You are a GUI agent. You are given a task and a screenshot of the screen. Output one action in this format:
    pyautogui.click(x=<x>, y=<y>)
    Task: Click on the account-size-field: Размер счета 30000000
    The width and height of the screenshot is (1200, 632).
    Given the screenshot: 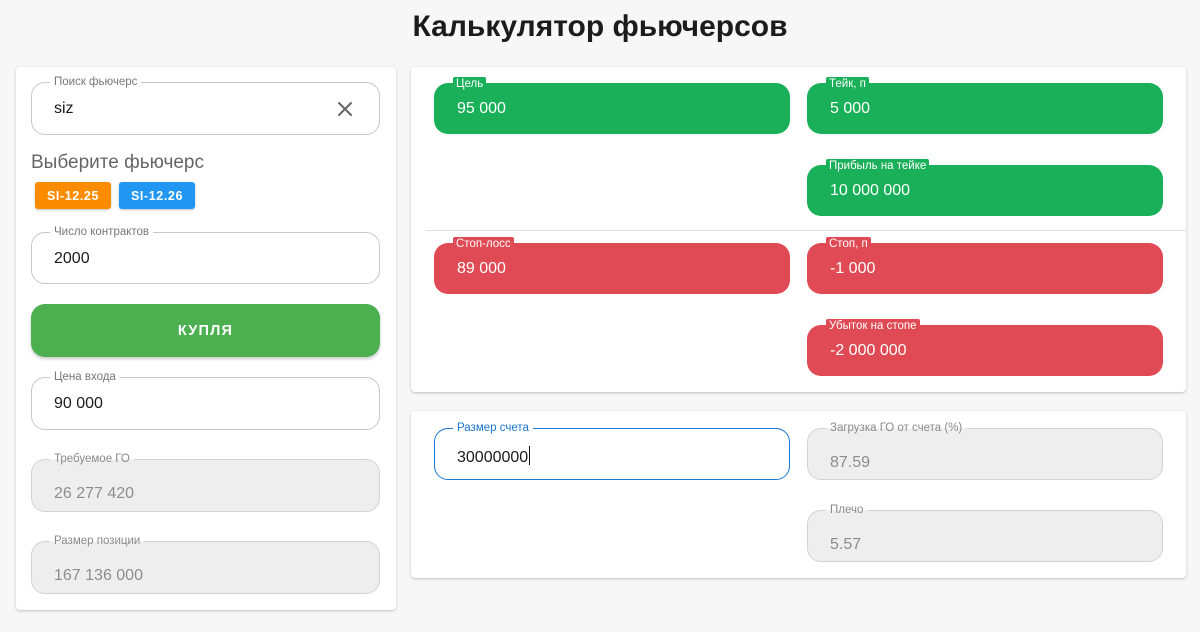 What is the action you would take?
    pyautogui.click(x=612, y=450)
    